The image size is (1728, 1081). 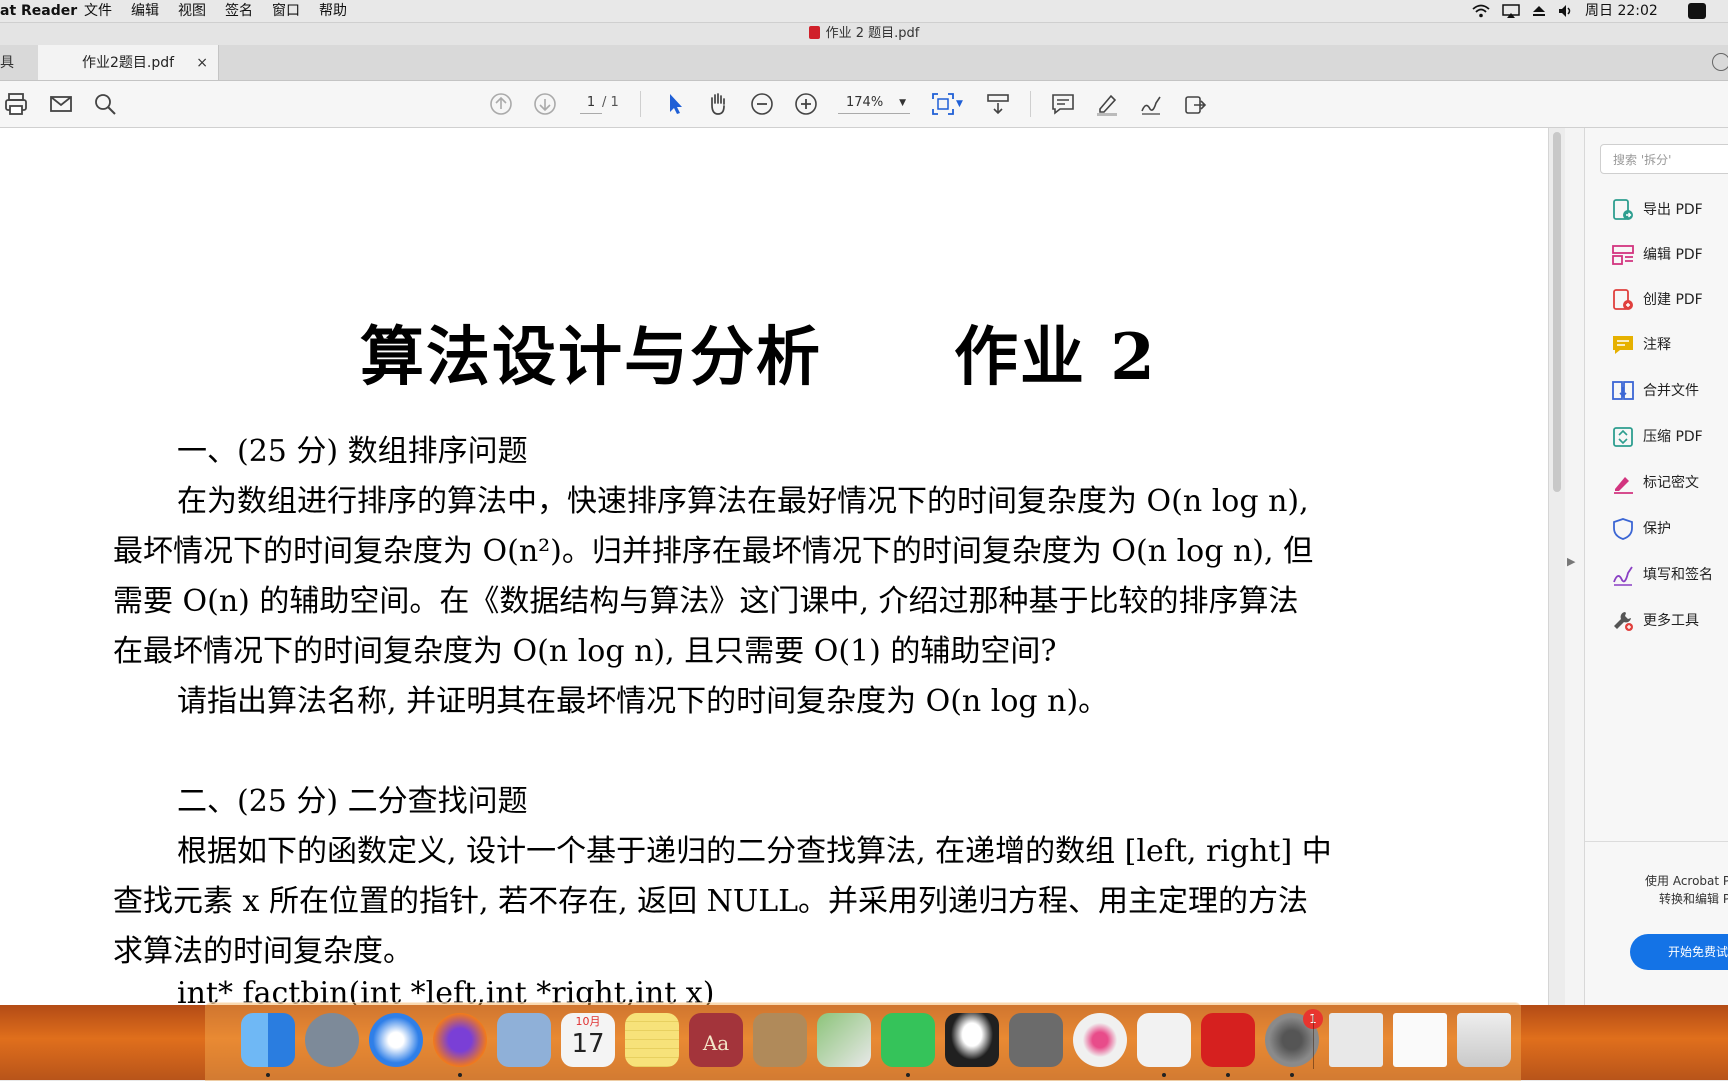 I want to click on tool-label: 编辑 PDF, so click(x=1673, y=255).